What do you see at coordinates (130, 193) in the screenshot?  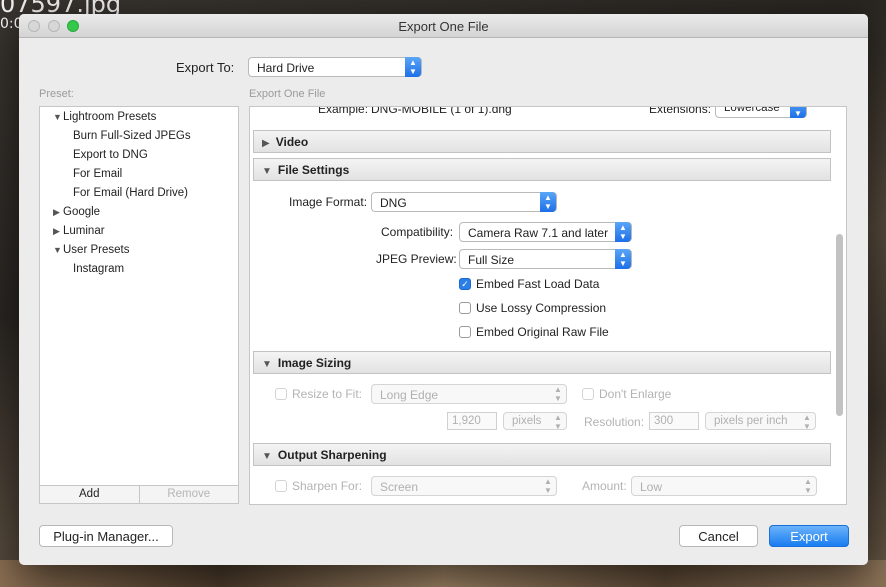 I see `preset-for-email-hard-drive: For Email (Hard Drive)` at bounding box center [130, 193].